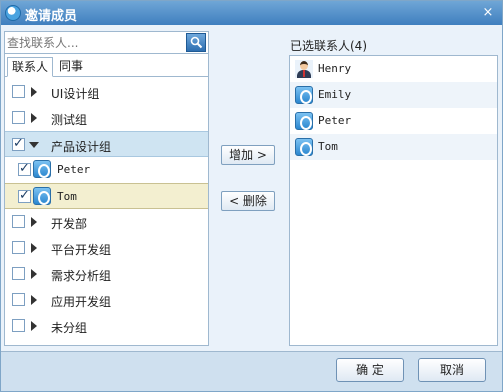  What do you see at coordinates (106, 170) in the screenshot?
I see `tree-contact-peter: Peter` at bounding box center [106, 170].